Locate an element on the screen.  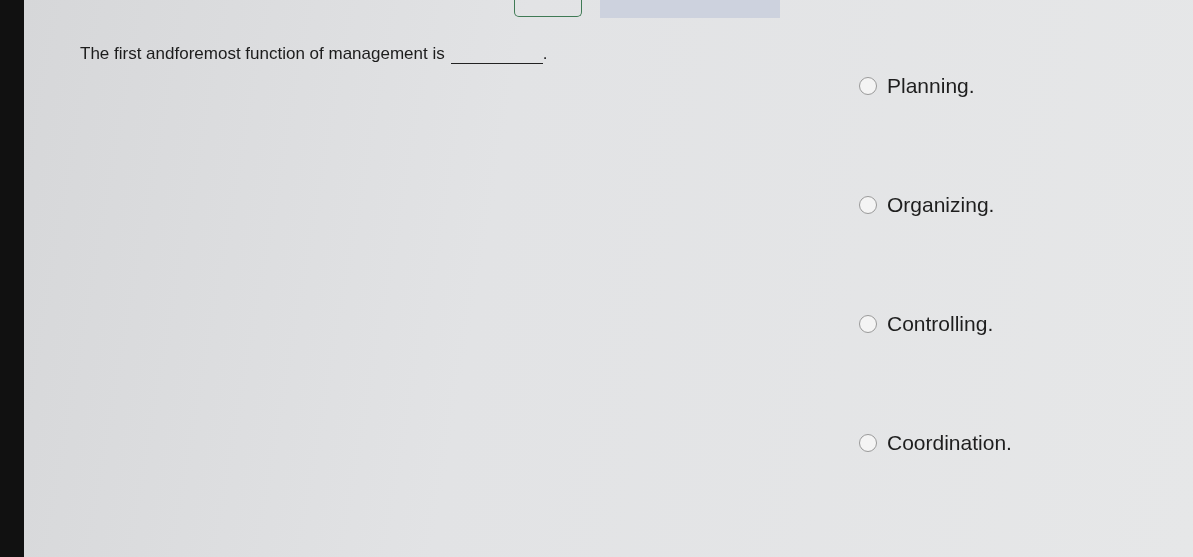
question-text: The first andforemost function of management is is located at coordinates (262, 54).